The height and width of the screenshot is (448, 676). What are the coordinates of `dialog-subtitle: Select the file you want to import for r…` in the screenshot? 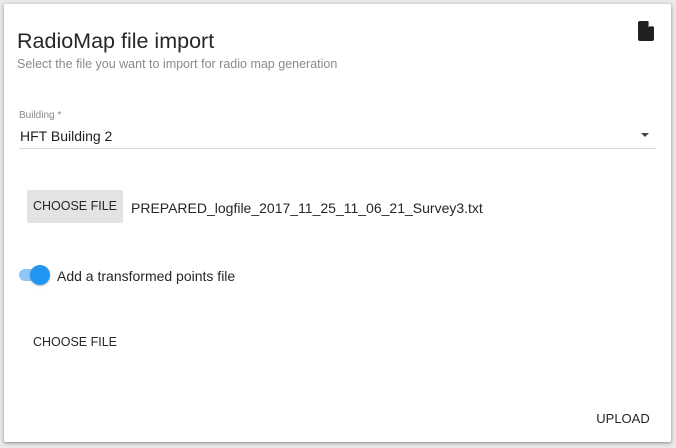 It's located at (177, 64).